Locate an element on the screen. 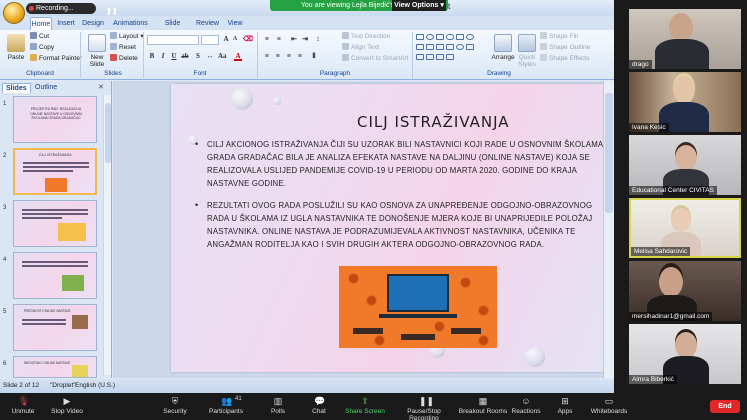 The image size is (747, 420). block-arrow-shape-icon is located at coordinates (440, 47).